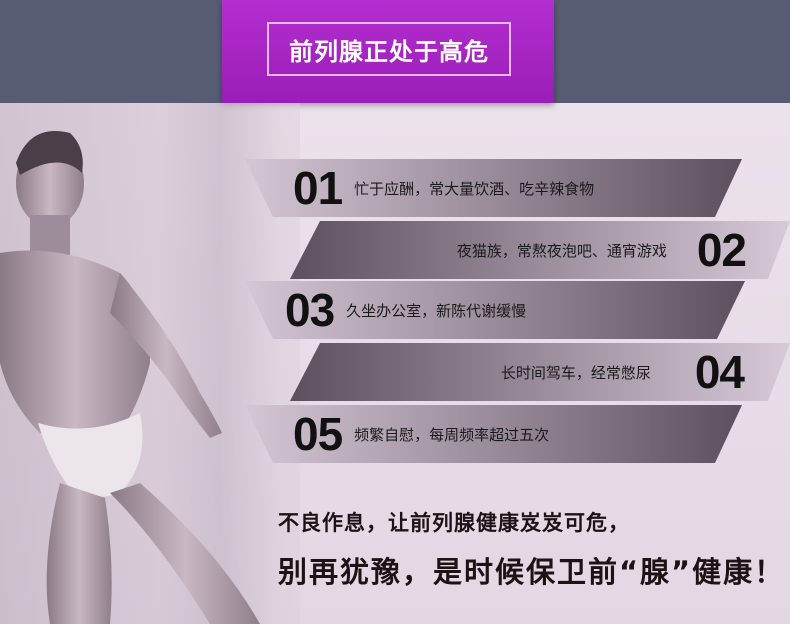 The width and height of the screenshot is (790, 624). What do you see at coordinates (575, 372) in the screenshot?
I see `item-text: 长时间驾车，经常憋尿` at bounding box center [575, 372].